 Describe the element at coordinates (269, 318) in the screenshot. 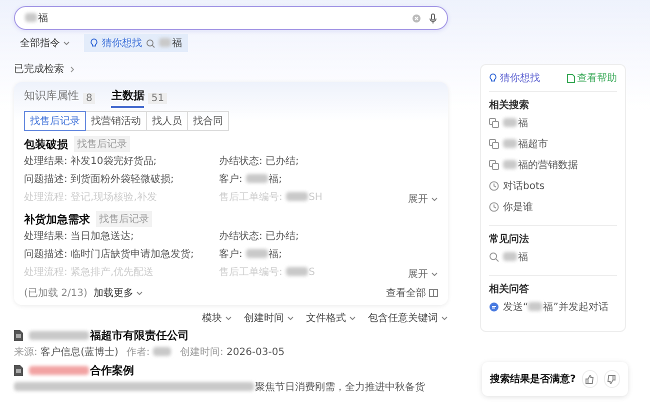

I see `filter-dropdown: 创建时间` at that location.